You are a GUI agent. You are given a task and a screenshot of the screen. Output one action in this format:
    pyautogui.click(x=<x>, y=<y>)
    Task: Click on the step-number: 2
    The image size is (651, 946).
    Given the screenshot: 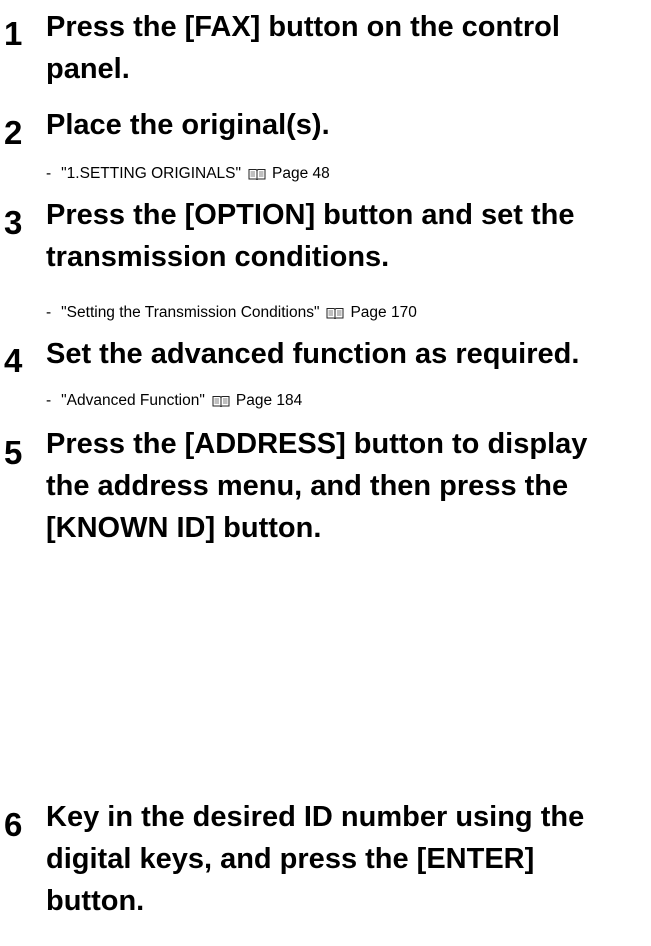 What is the action you would take?
    pyautogui.click(x=13, y=132)
    